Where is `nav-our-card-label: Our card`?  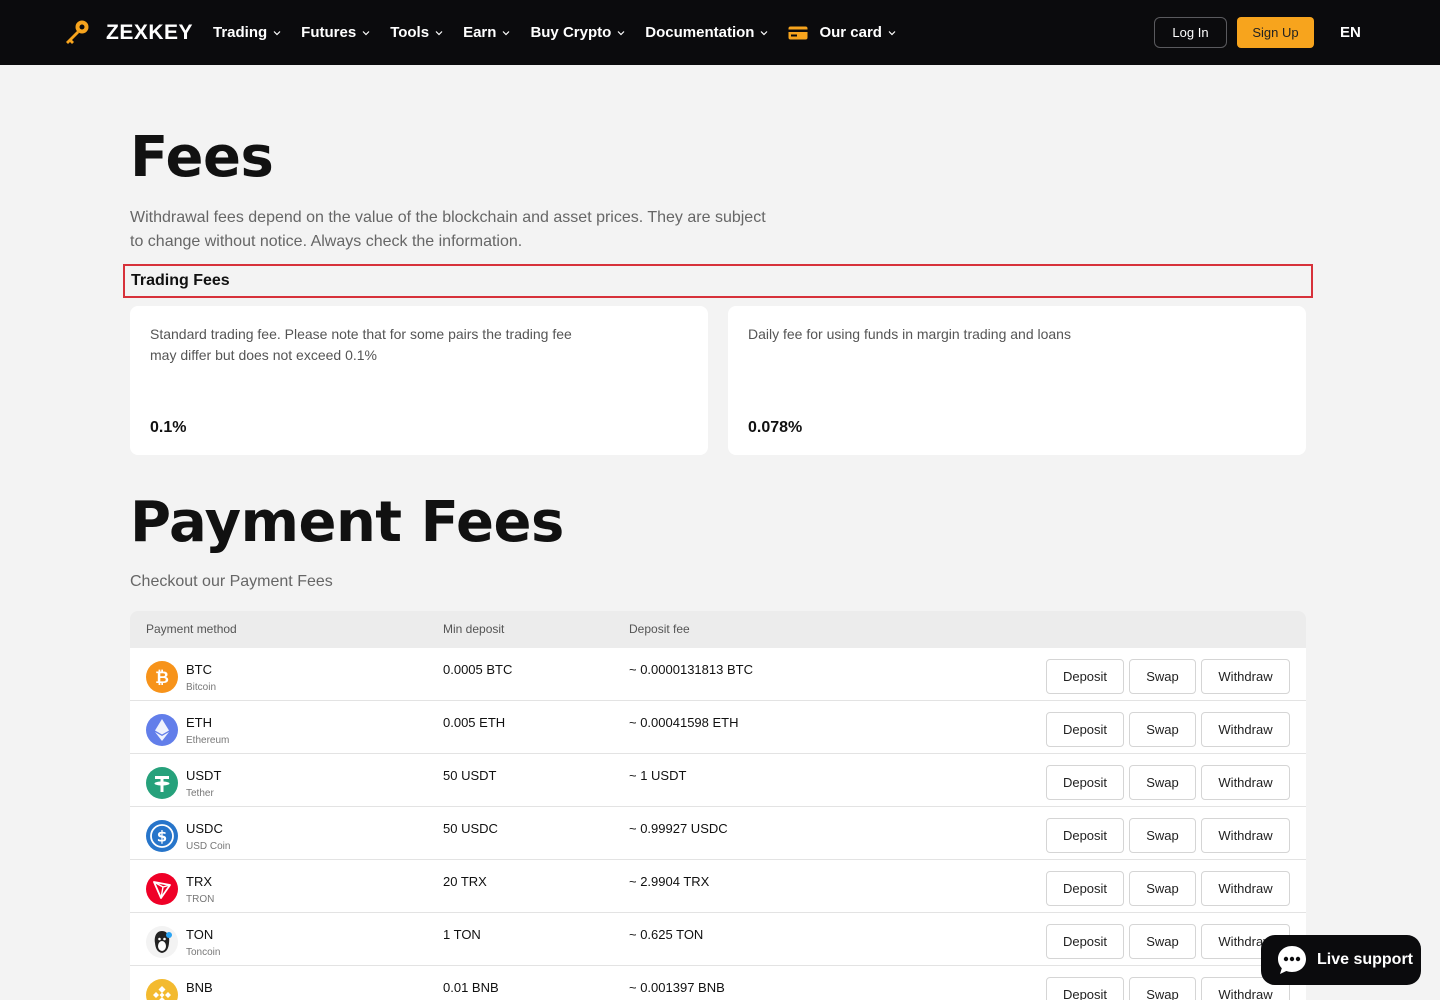 nav-our-card-label: Our card is located at coordinates (850, 32).